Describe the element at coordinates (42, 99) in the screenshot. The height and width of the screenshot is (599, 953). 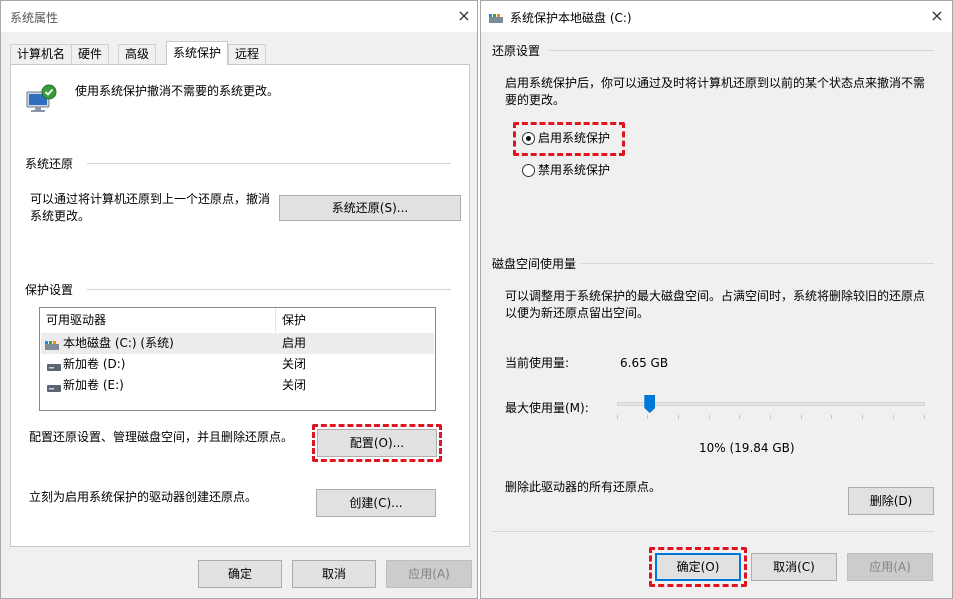
I see `computer-shield-icon` at that location.